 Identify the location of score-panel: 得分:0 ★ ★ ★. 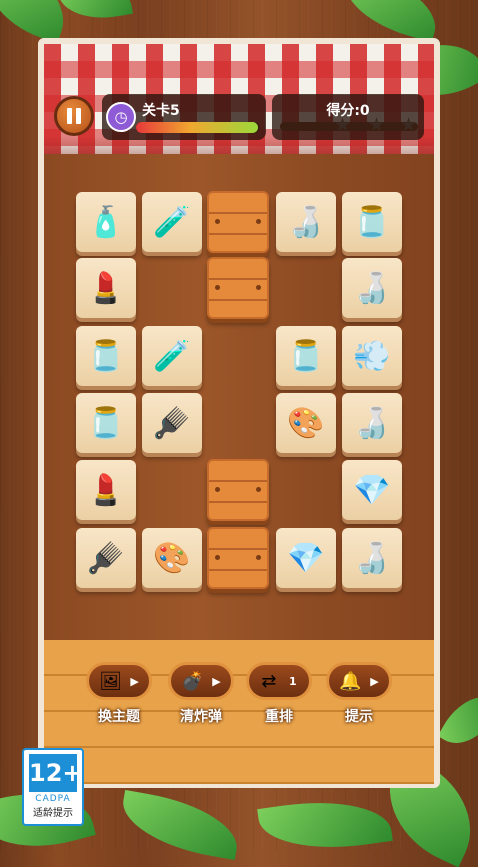
(348, 117).